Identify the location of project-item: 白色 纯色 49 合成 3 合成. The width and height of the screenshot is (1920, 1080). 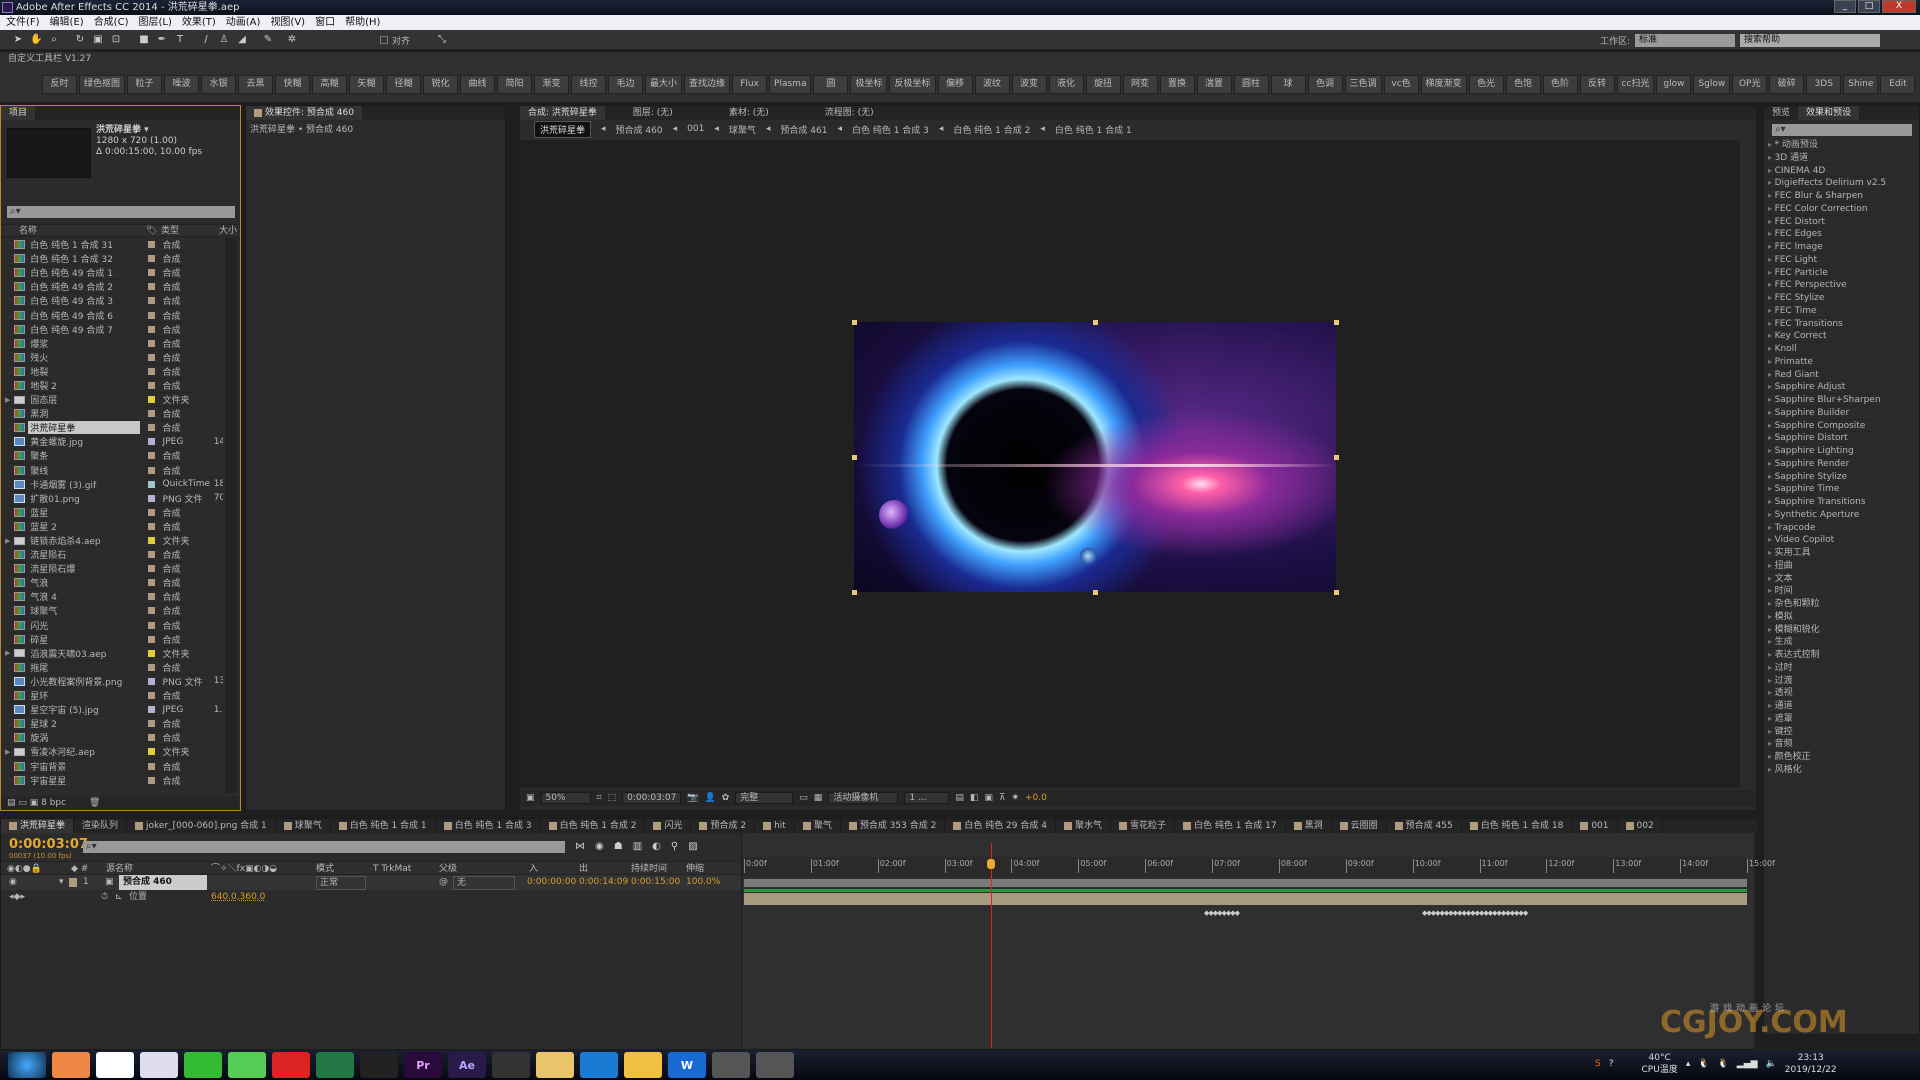
(112, 301).